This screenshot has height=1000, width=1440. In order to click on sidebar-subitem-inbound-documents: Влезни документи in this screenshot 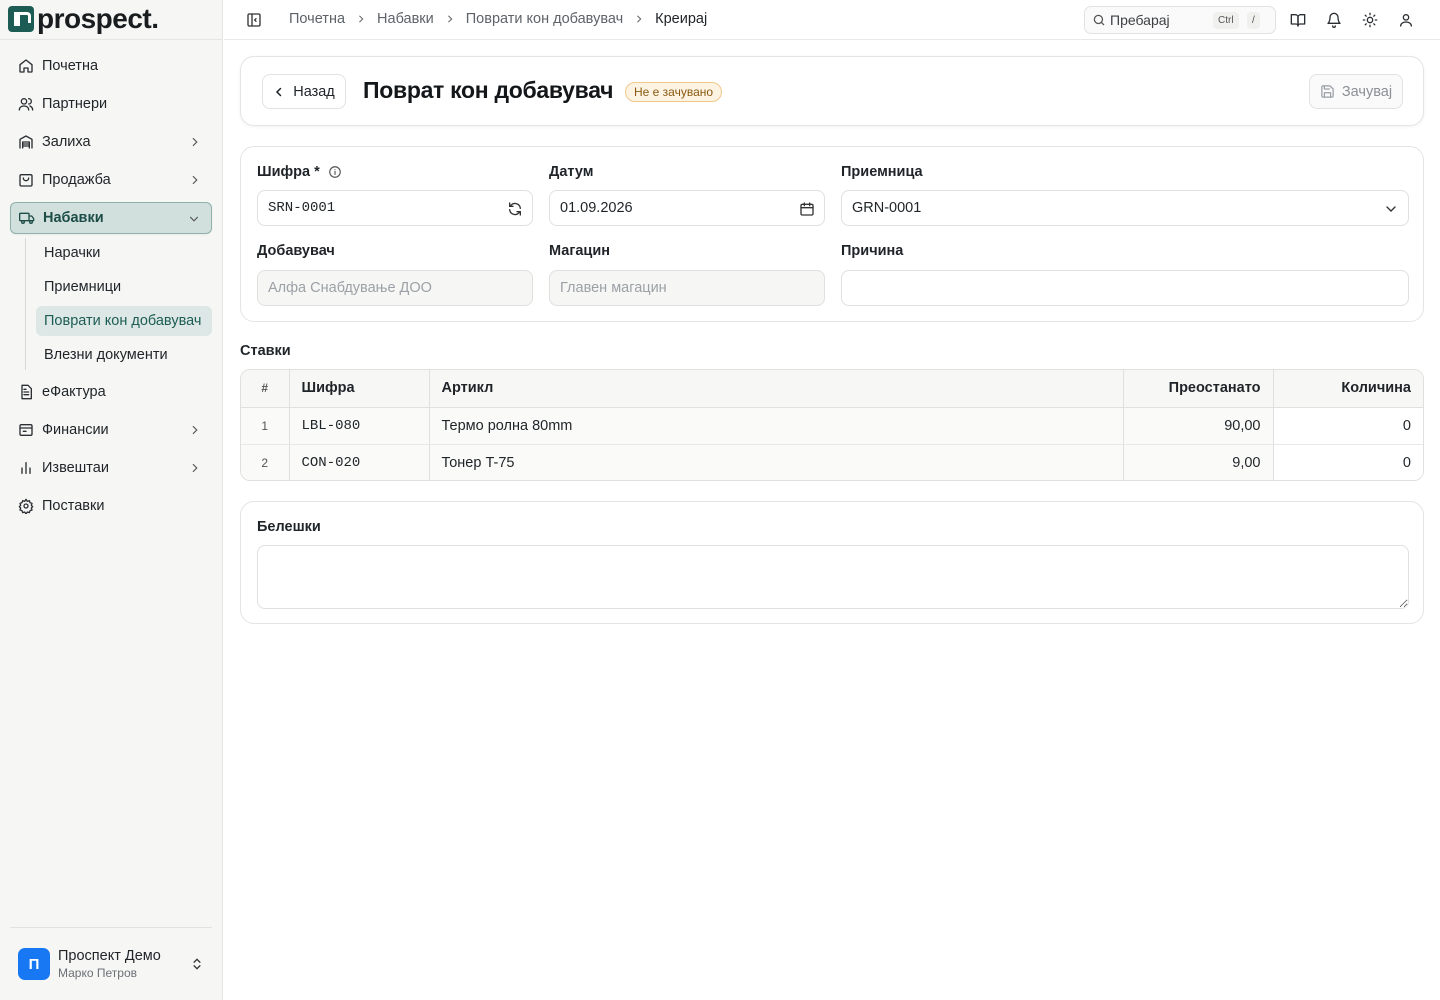, I will do `click(124, 355)`.